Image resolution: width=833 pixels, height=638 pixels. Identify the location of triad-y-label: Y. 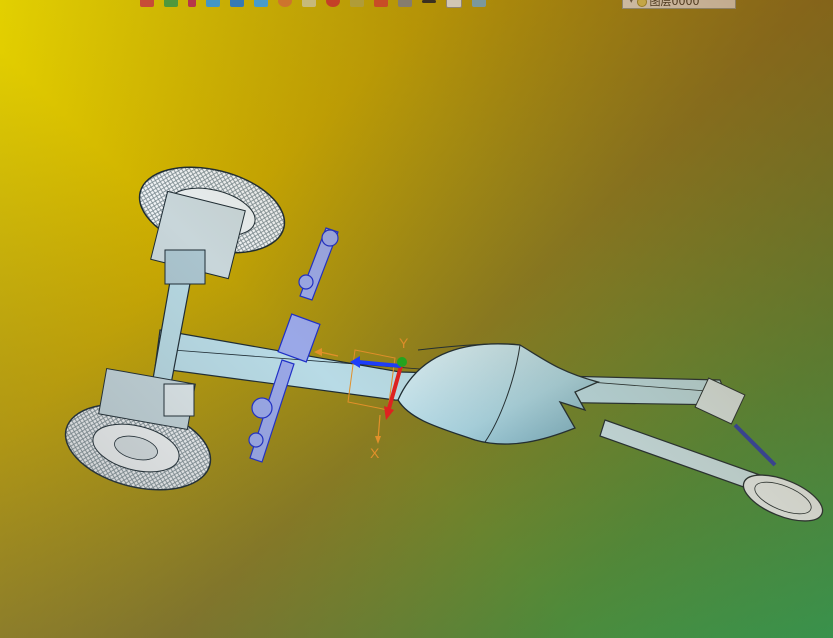
(404, 343).